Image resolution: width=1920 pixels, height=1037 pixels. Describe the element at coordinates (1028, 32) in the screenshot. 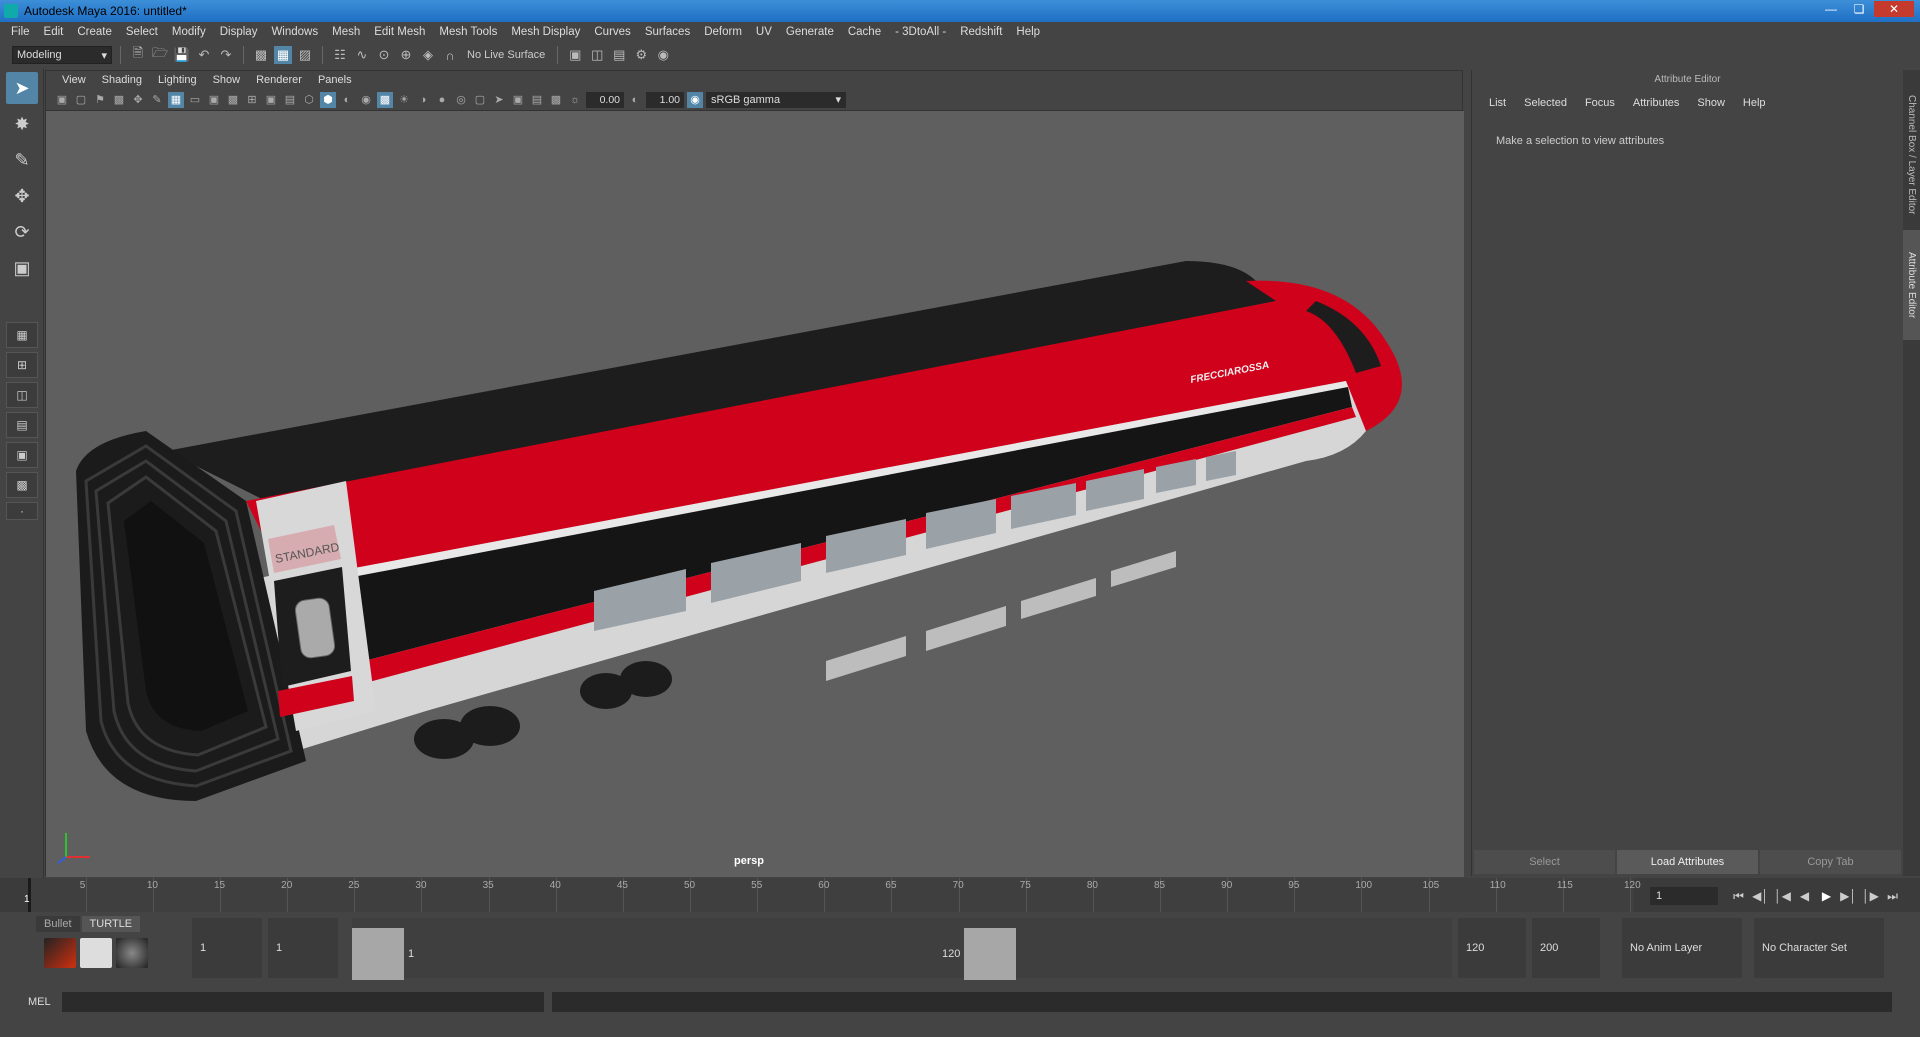

I see `menu-help: Help` at that location.